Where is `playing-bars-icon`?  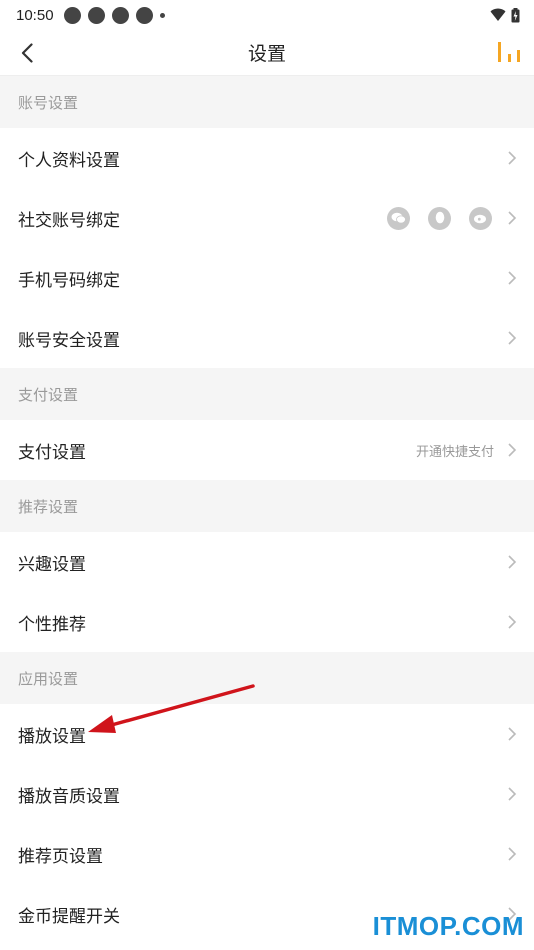
playing-bars-icon is located at coordinates (509, 52).